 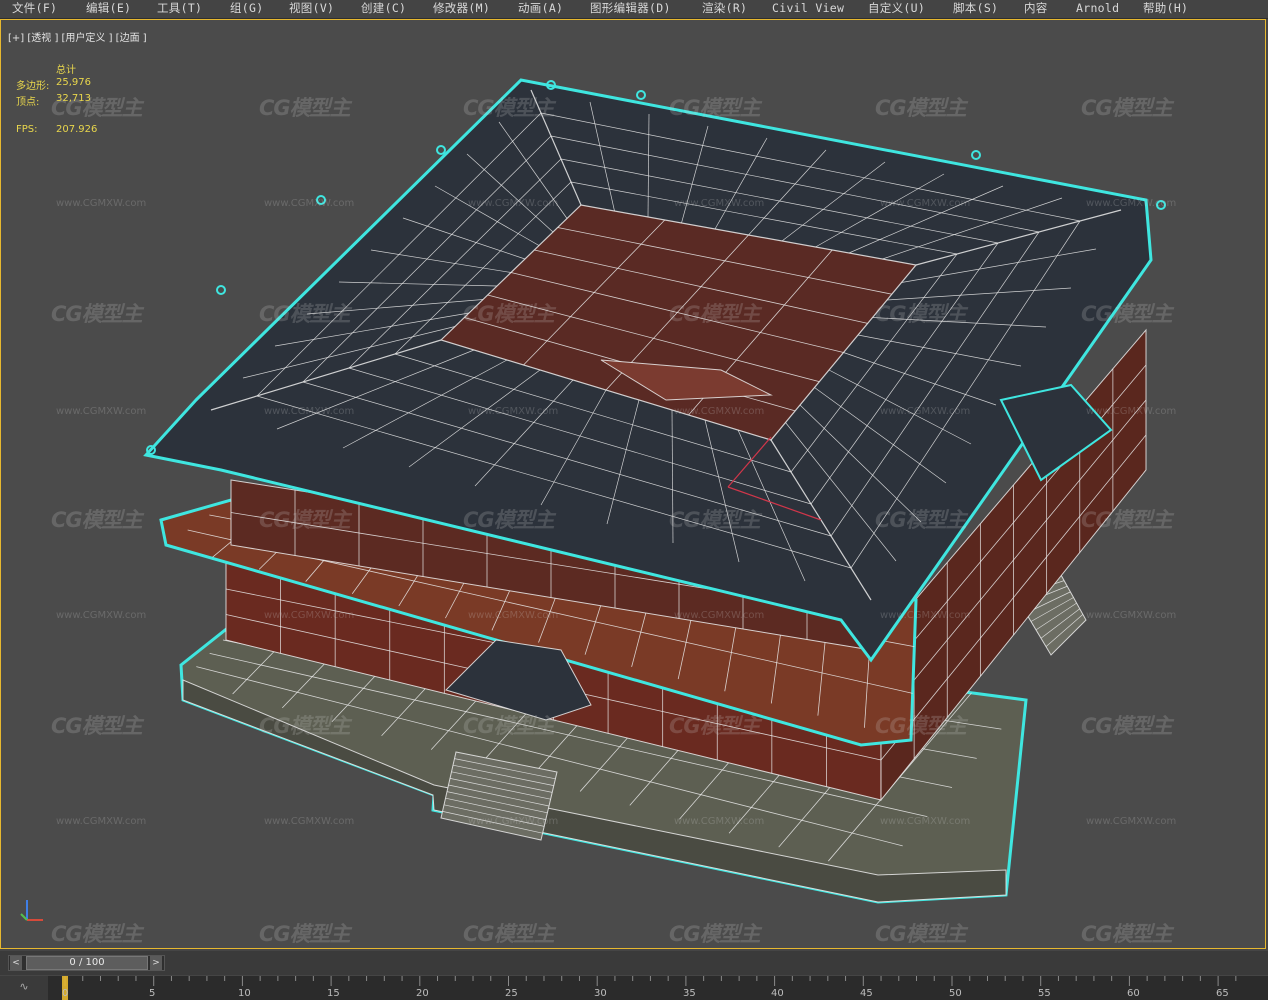 What do you see at coordinates (1133, 993) in the screenshot?
I see `timeline-tick-label: 60` at bounding box center [1133, 993].